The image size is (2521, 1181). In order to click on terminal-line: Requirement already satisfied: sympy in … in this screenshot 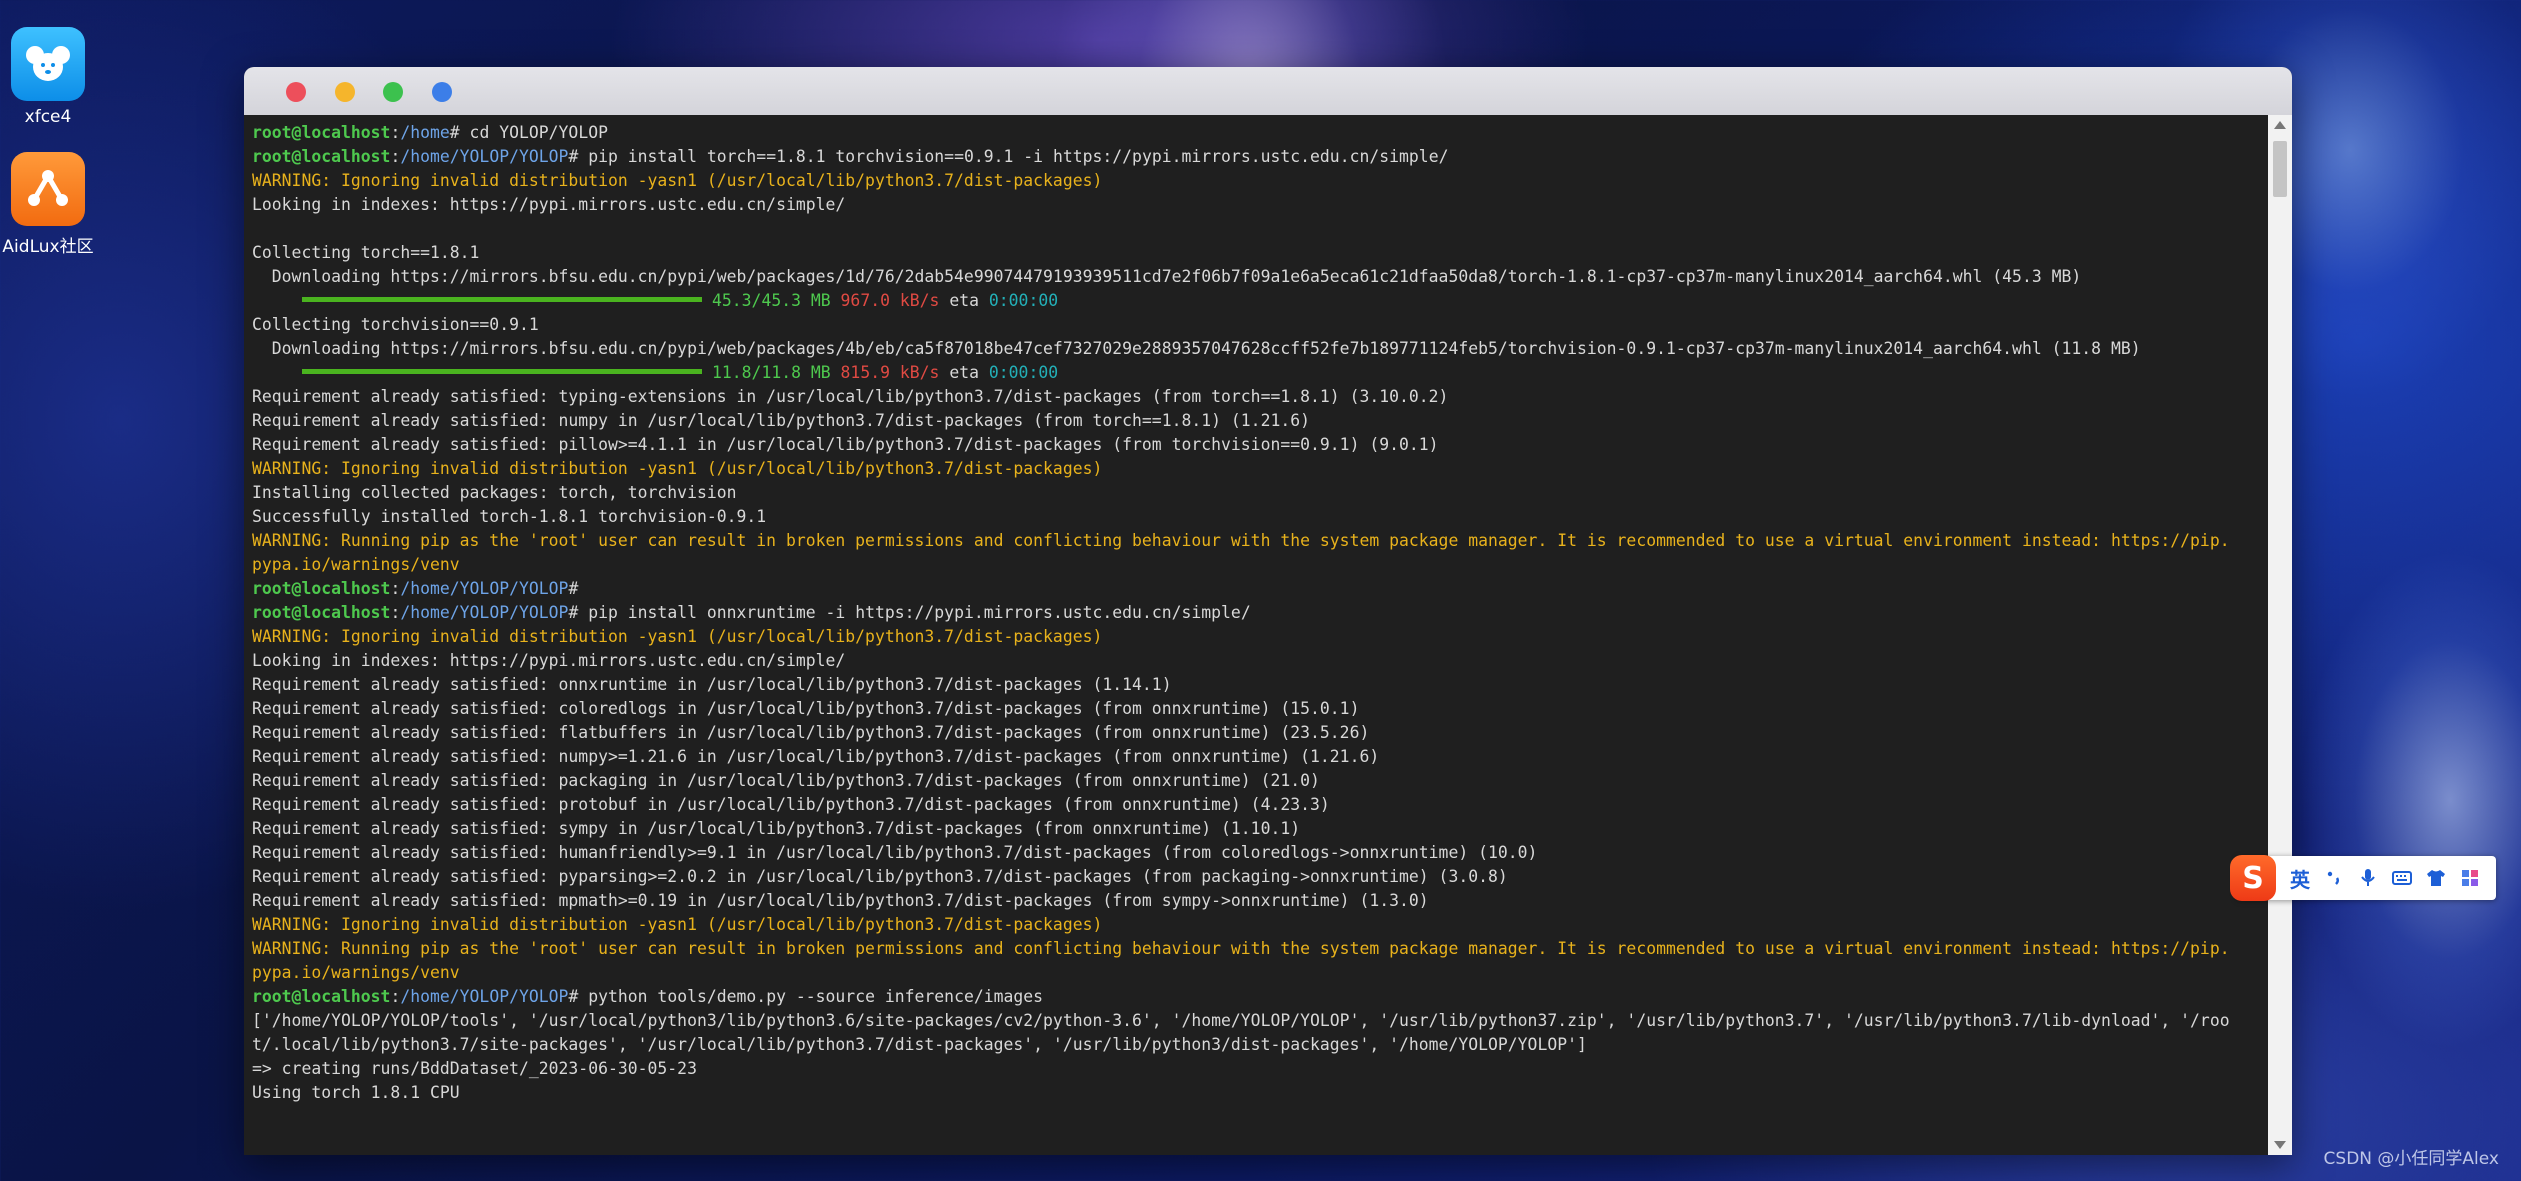, I will do `click(1259, 829)`.